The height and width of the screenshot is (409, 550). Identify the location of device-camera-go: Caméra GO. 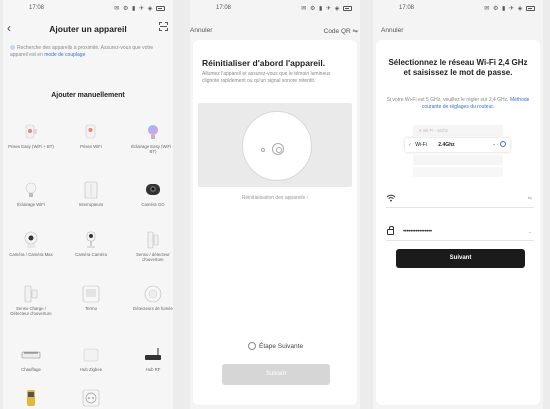
(151, 193).